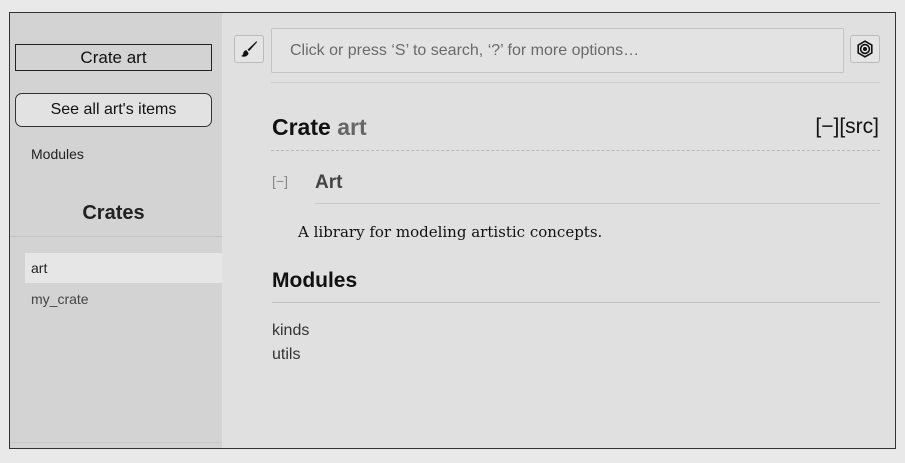 The width and height of the screenshot is (905, 463). Describe the element at coordinates (123, 299) in the screenshot. I see `crate-item-my-crate: my_crate` at that location.